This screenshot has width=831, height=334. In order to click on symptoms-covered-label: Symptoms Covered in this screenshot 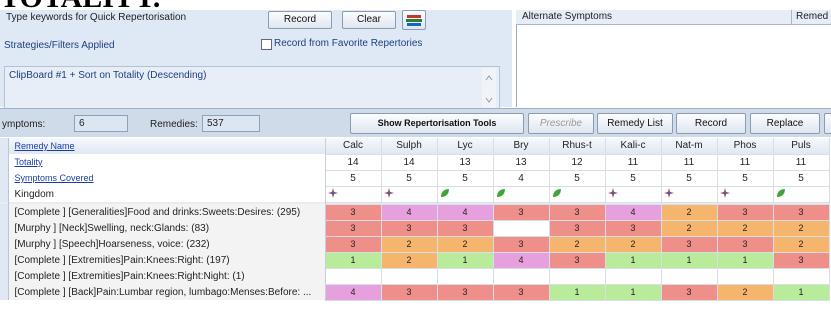, I will do `click(167, 178)`.